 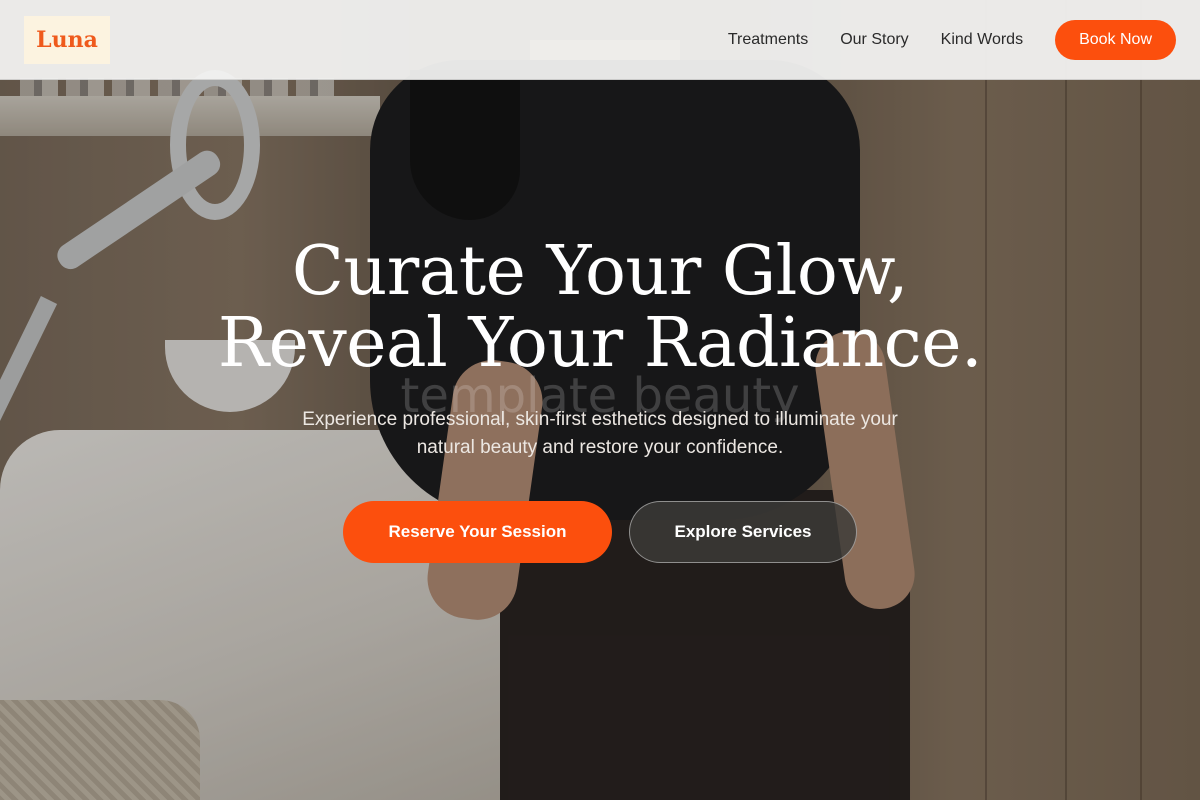 What do you see at coordinates (743, 532) in the screenshot?
I see `explore-services-button: Explore Services` at bounding box center [743, 532].